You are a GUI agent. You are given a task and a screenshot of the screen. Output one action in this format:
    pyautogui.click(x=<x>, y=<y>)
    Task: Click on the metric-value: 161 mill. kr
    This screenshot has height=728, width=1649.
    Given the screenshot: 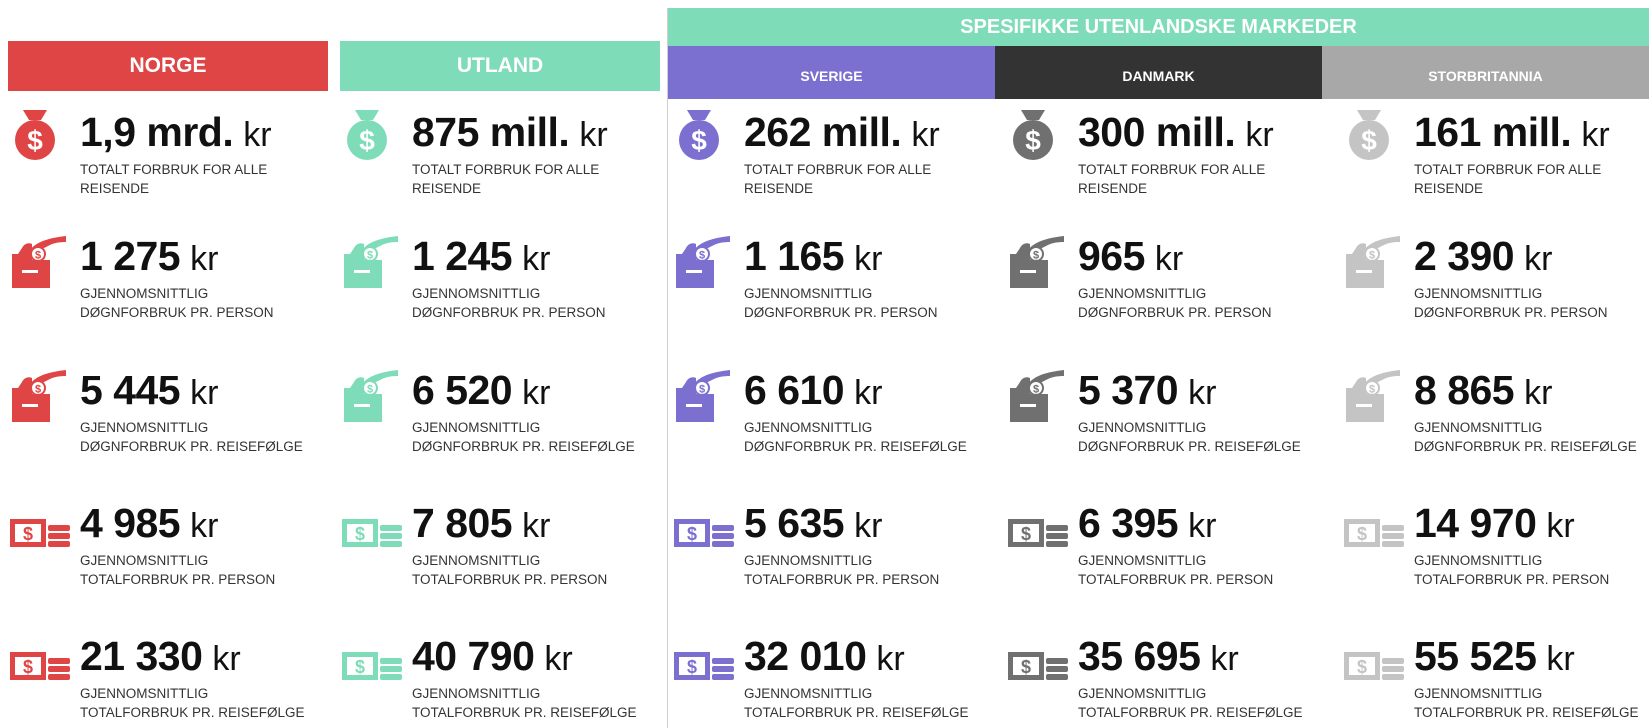 What is the action you would take?
    pyautogui.click(x=1512, y=132)
    